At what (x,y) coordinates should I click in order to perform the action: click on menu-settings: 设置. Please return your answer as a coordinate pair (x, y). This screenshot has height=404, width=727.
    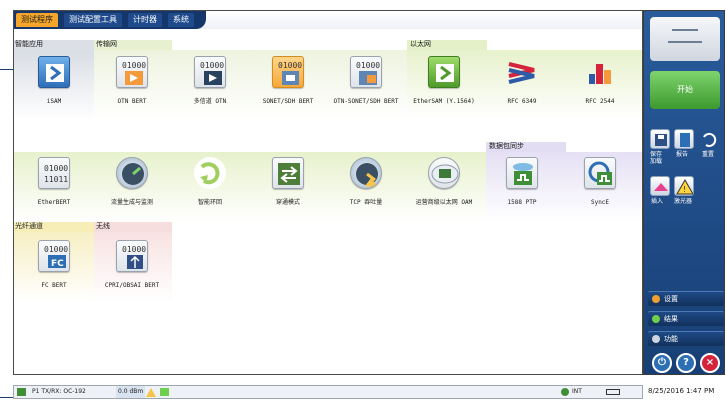
    Looking at the image, I should click on (686, 298).